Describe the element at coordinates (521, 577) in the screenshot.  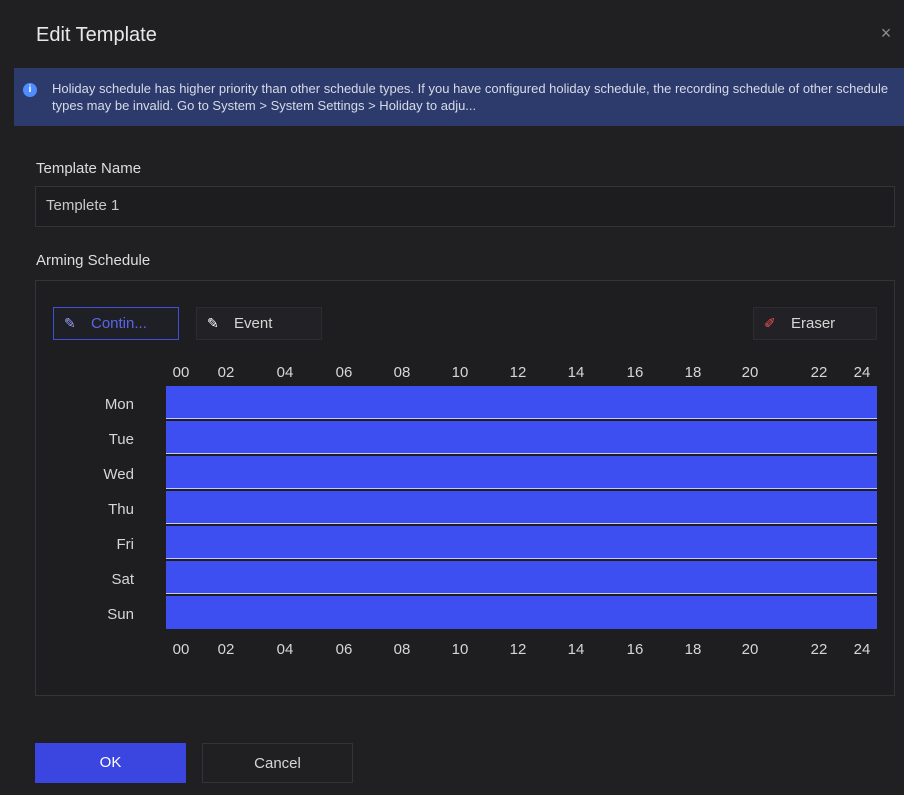
I see `schedule-row-sat` at that location.